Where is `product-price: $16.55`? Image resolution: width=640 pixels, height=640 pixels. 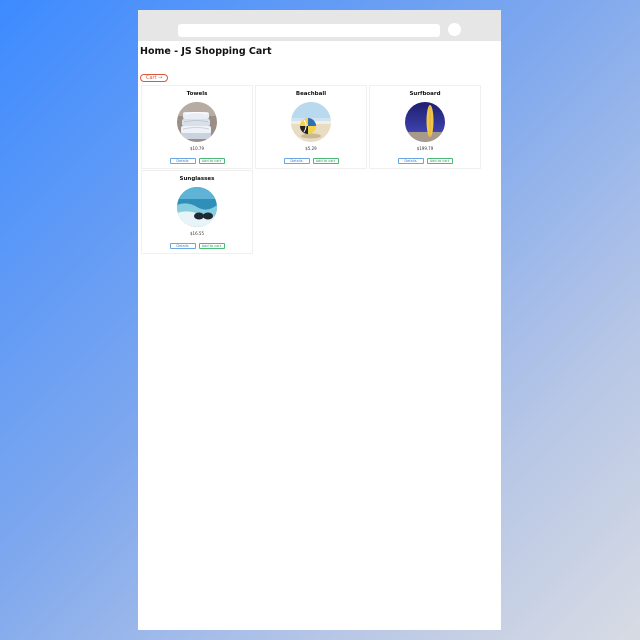
product-price: $16.55 is located at coordinates (197, 233).